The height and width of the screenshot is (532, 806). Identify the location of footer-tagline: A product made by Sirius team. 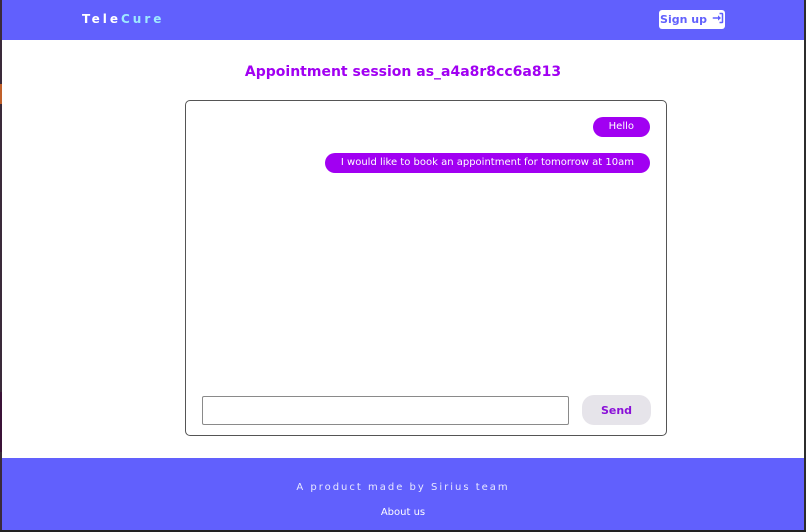
(403, 487).